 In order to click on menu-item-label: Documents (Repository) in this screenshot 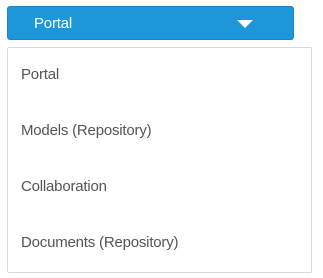, I will do `click(100, 242)`.